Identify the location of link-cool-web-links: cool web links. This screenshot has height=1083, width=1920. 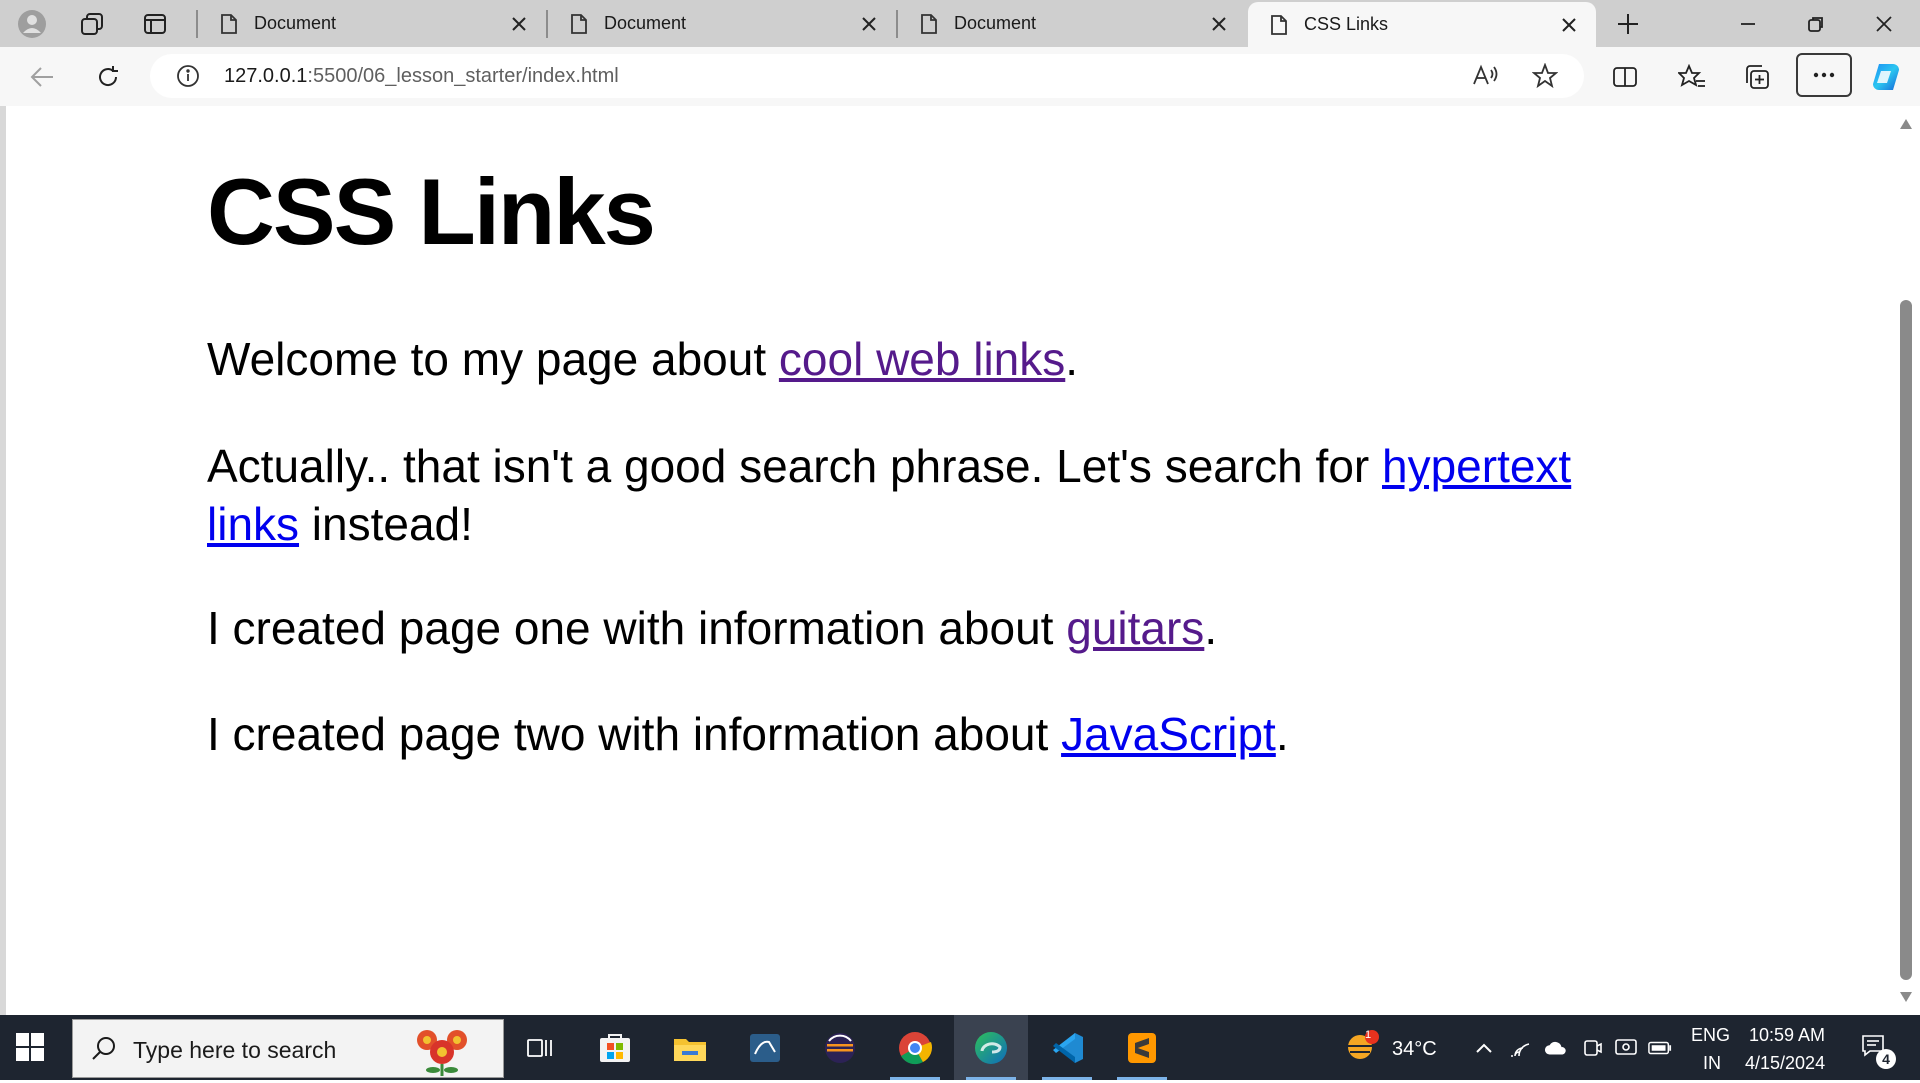
(922, 359).